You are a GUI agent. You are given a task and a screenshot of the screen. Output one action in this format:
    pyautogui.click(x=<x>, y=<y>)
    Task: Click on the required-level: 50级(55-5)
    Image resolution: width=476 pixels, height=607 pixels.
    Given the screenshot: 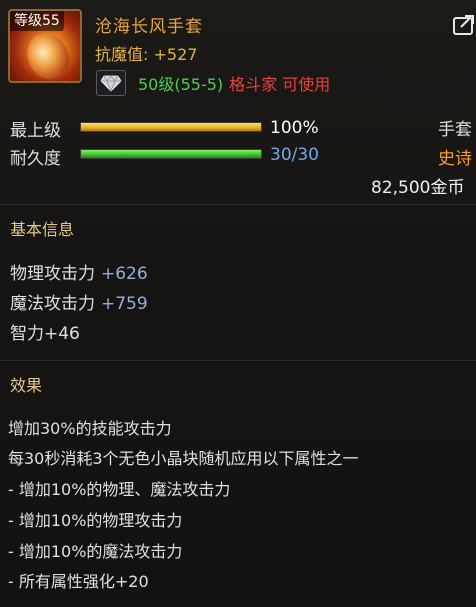 What is the action you would take?
    pyautogui.click(x=181, y=84)
    